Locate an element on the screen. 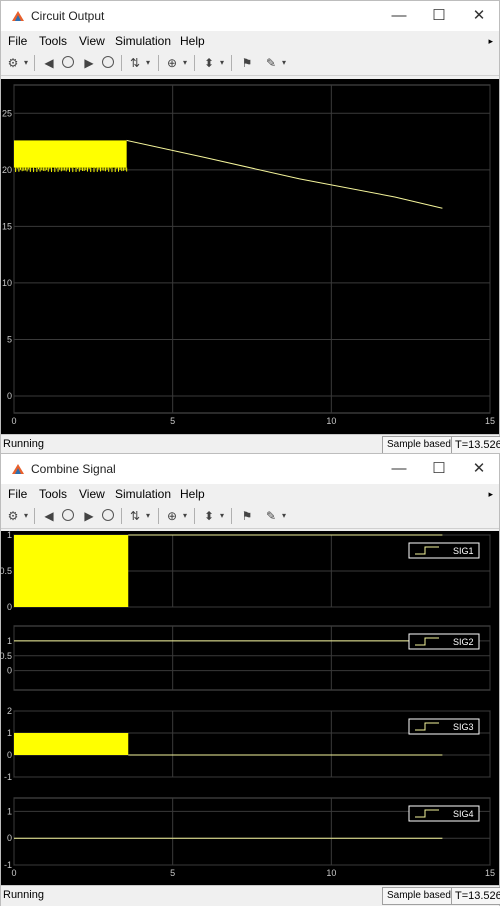 Image resolution: width=500 pixels, height=906 pixels. window-title: Circuit Output is located at coordinates (68, 16).